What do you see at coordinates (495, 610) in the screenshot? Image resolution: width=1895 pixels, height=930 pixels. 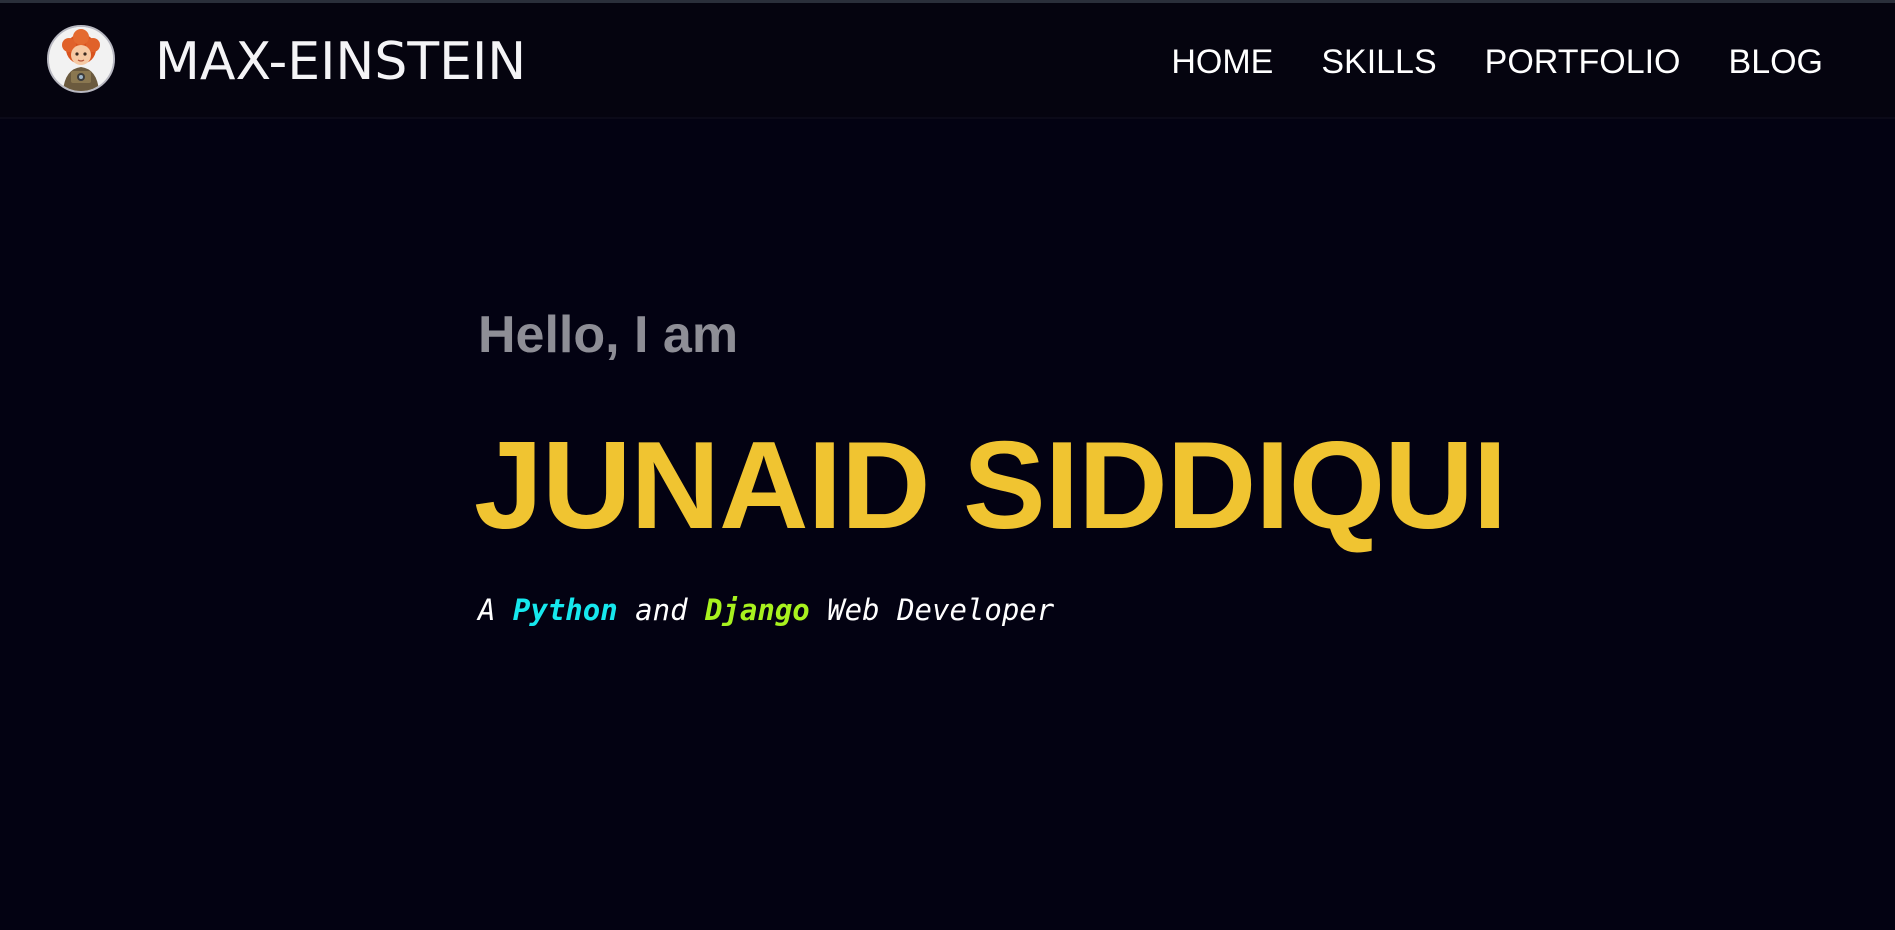 I see `tagline-prefix: A` at bounding box center [495, 610].